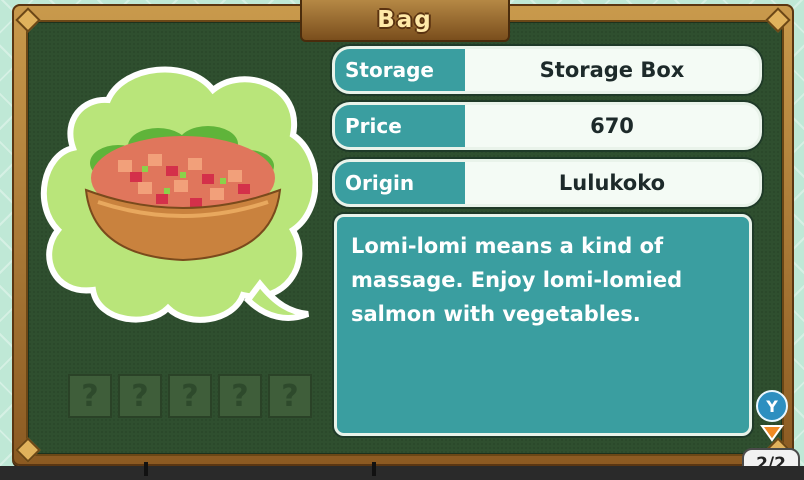 This screenshot has height=480, width=804. What do you see at coordinates (612, 183) in the screenshot?
I see `origin-value: Lulukoko` at bounding box center [612, 183].